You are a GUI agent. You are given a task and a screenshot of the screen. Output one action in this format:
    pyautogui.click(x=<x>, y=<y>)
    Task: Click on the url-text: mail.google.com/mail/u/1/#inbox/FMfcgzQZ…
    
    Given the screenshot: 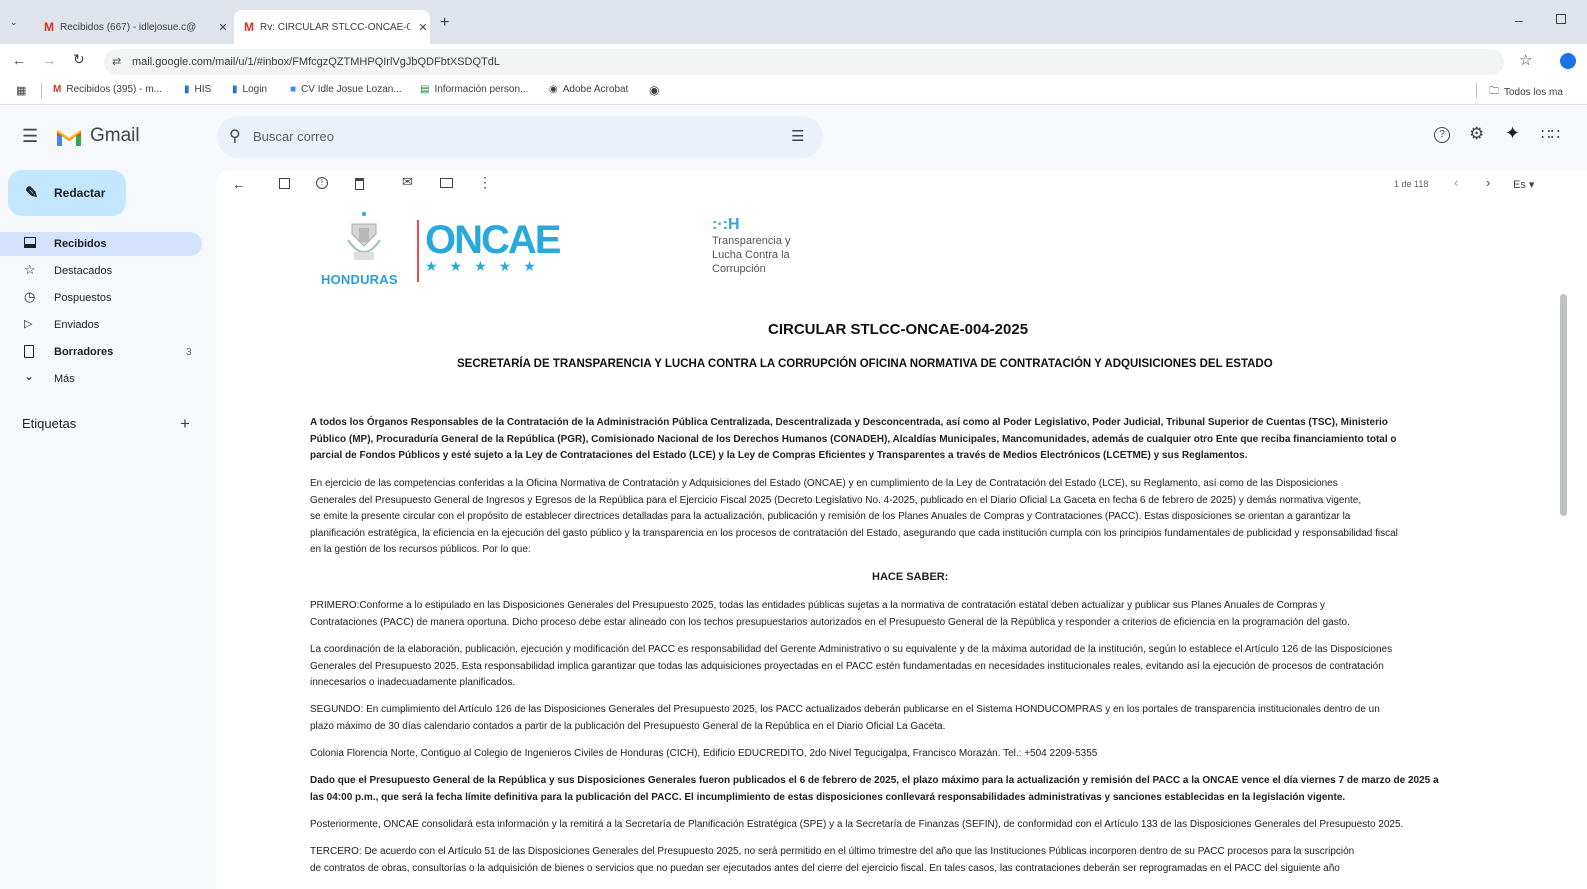 What is the action you would take?
    pyautogui.click(x=316, y=62)
    